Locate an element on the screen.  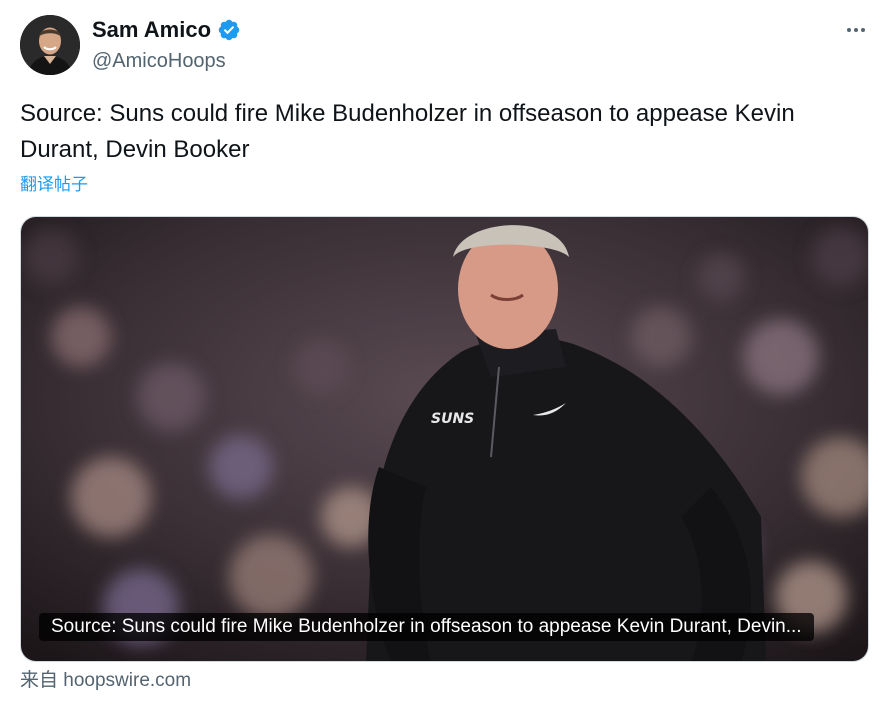
more-horizontal-icon is located at coordinates (849, 30).